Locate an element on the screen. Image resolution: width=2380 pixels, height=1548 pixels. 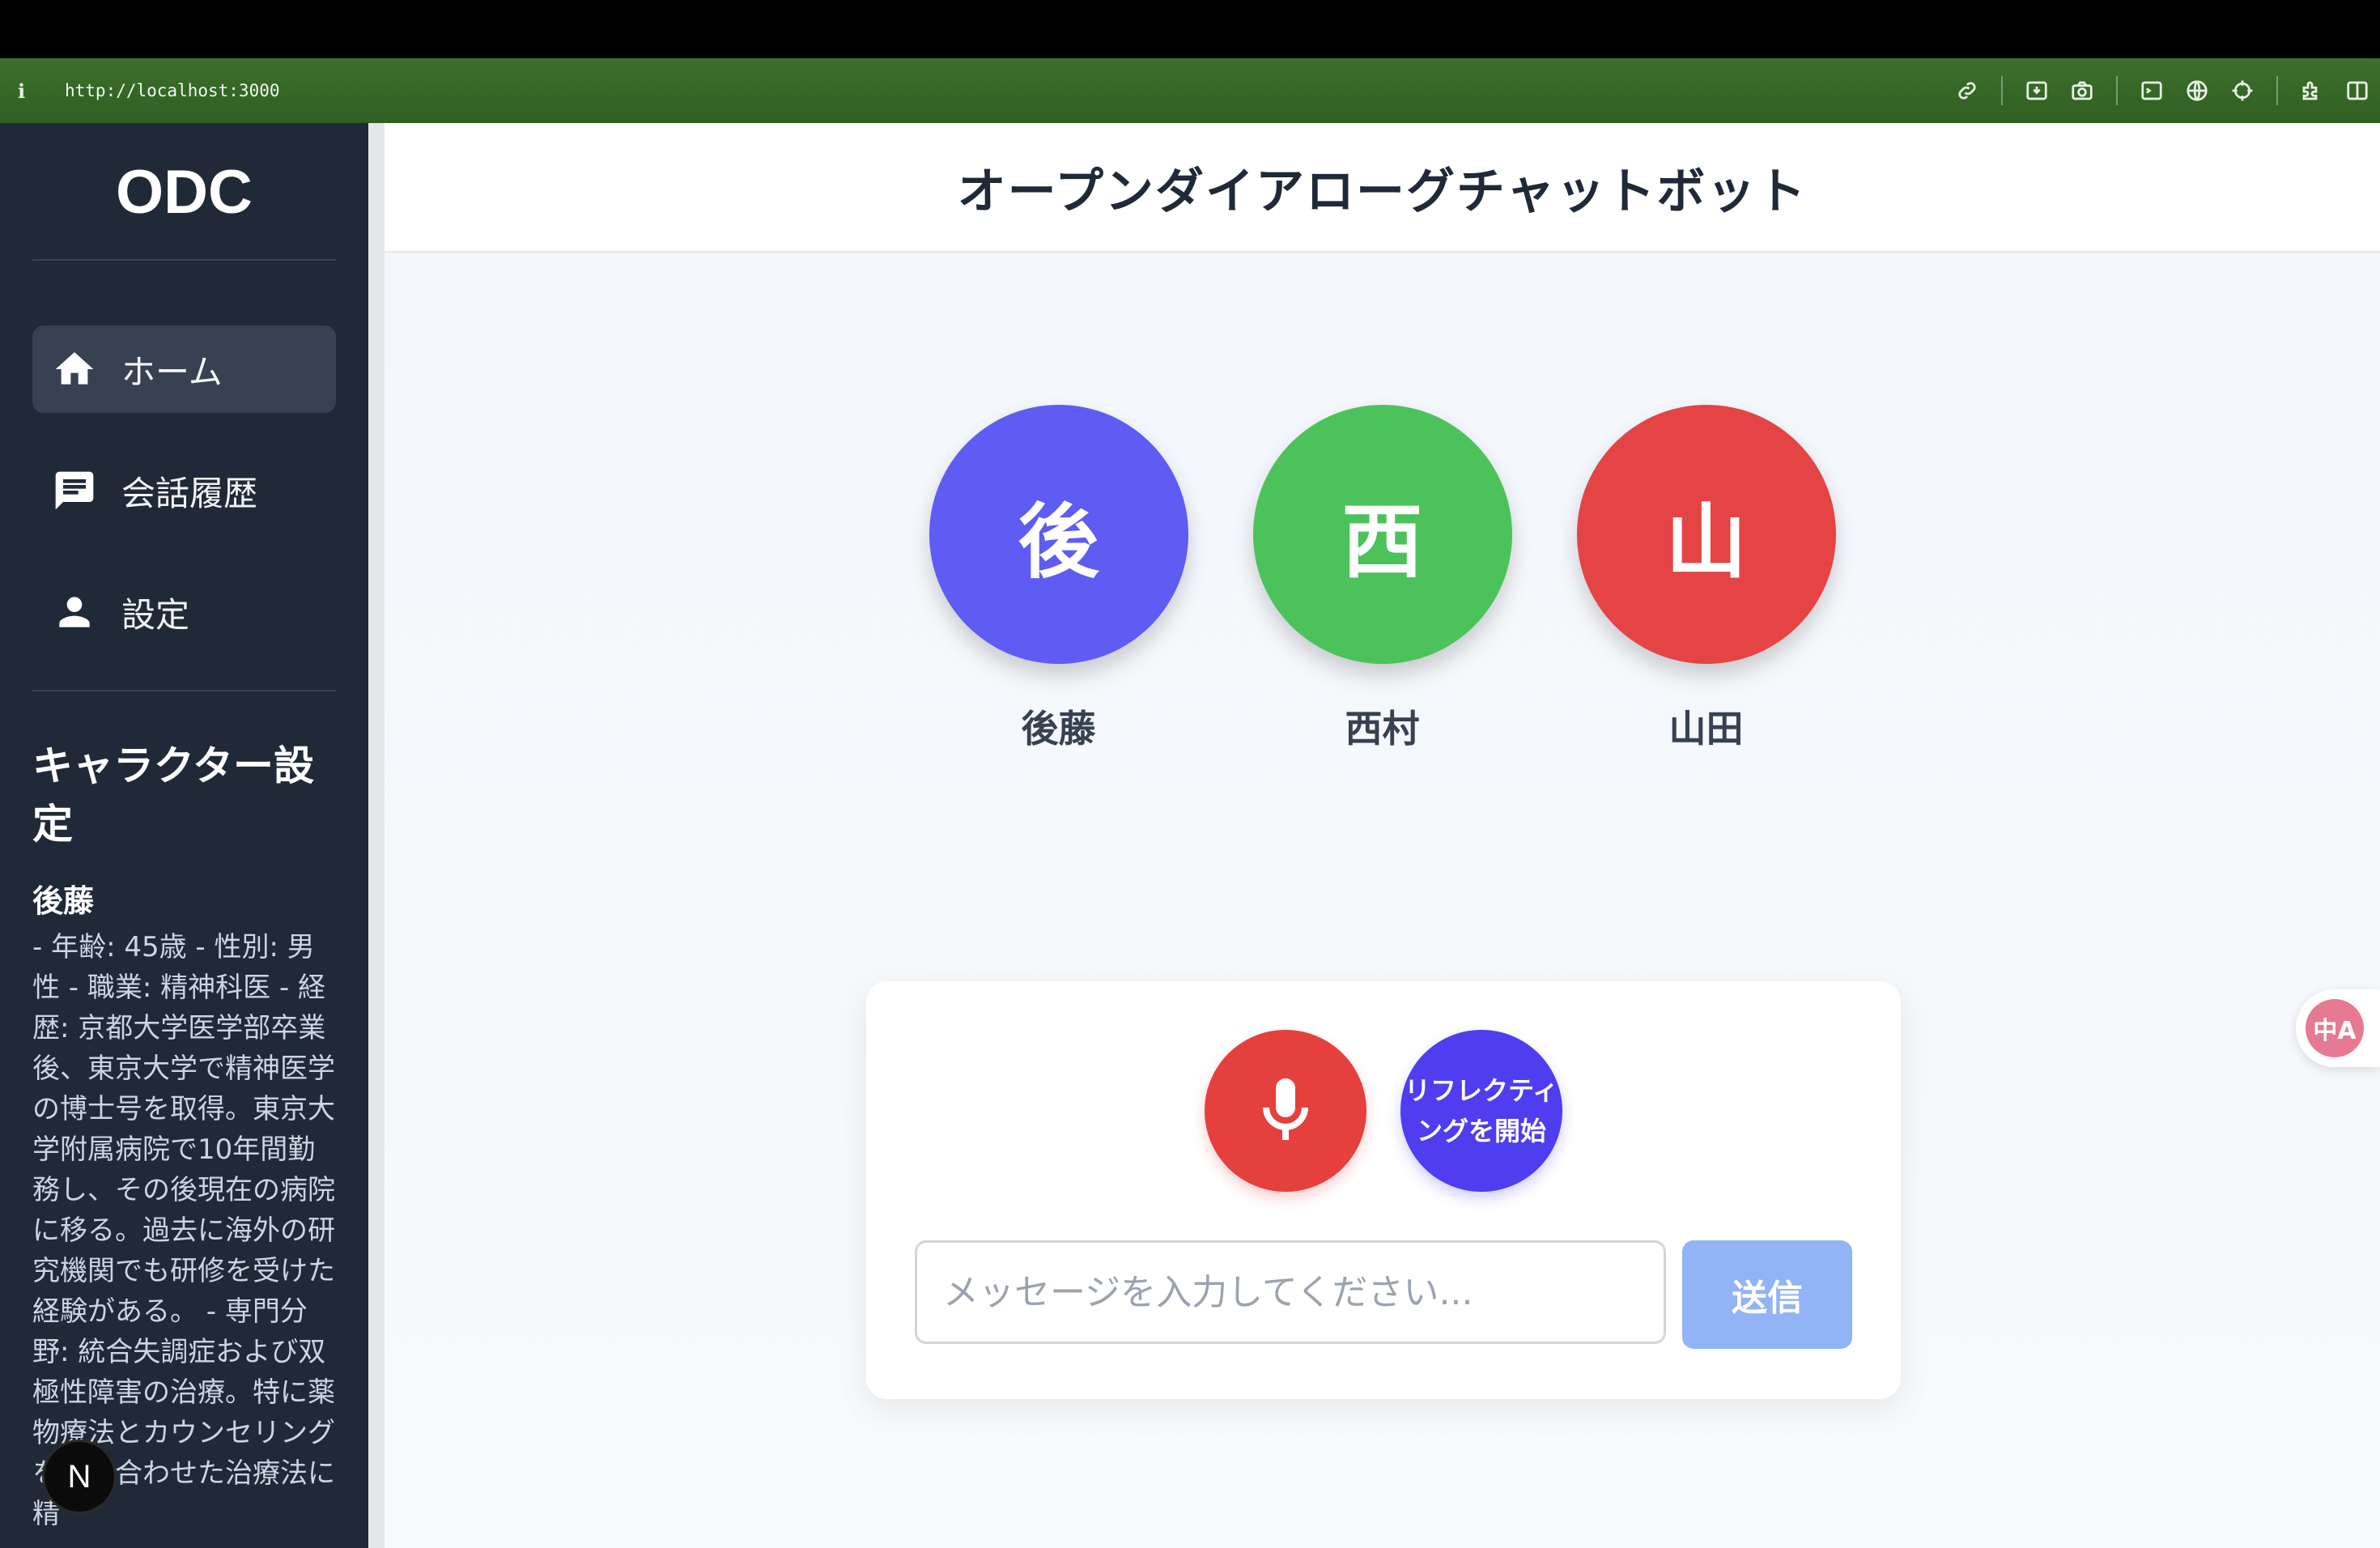
sidebar-item-history: 会話履歴 is located at coordinates (184, 491).